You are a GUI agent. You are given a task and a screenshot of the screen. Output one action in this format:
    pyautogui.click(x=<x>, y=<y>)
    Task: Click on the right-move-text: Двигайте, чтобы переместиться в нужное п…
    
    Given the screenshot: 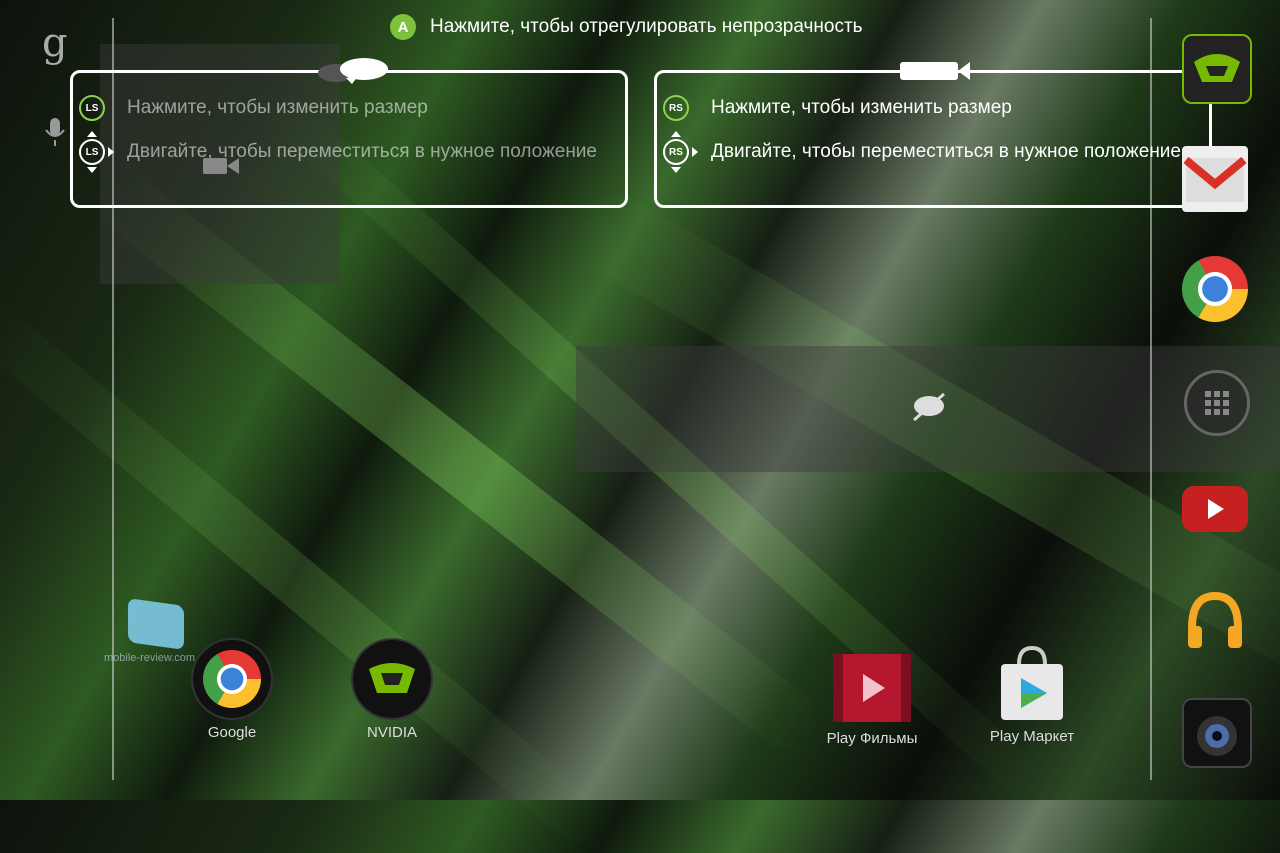 What is the action you would take?
    pyautogui.click(x=946, y=151)
    